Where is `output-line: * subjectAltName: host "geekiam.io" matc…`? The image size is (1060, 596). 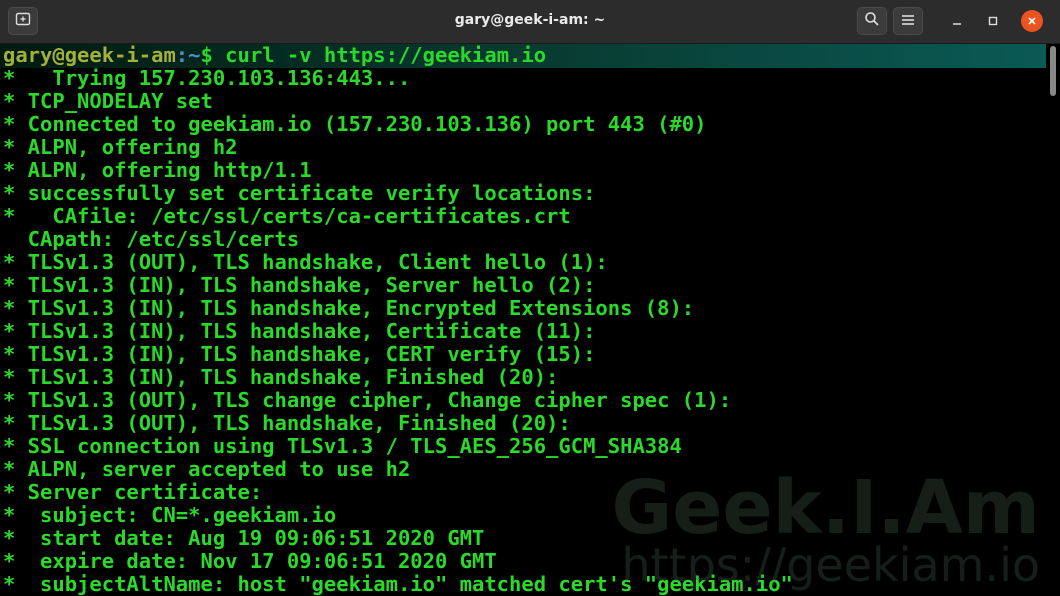
output-line: * subjectAltName: host "geekiam.io" matc… is located at coordinates (398, 584).